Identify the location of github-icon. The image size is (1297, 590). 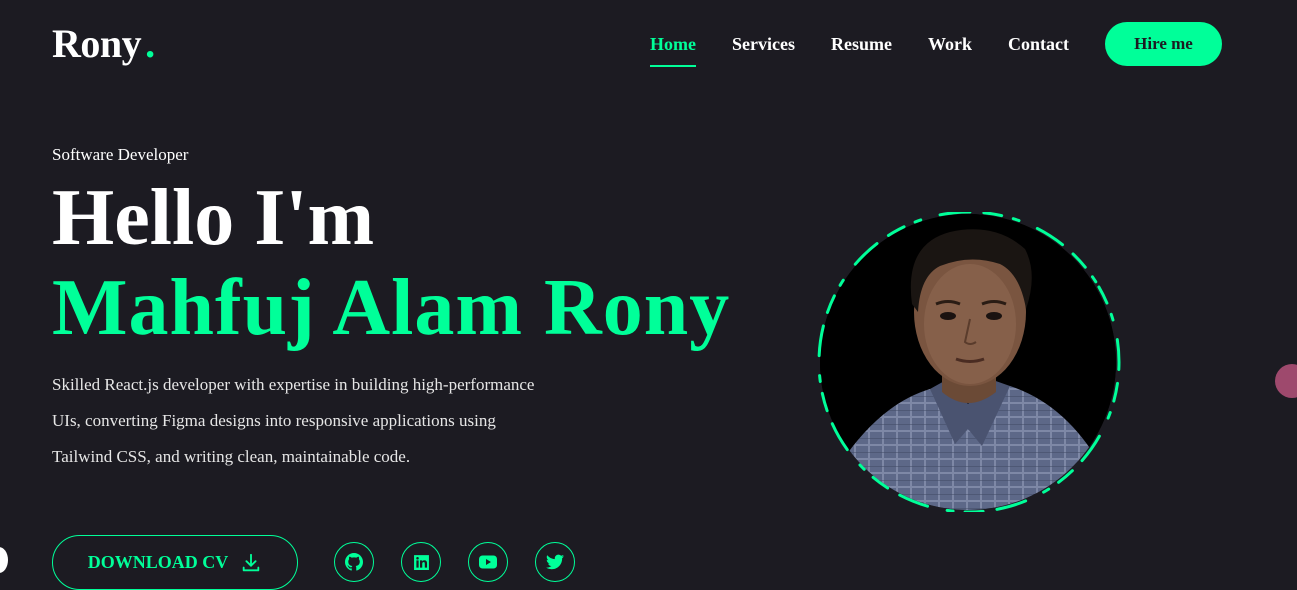
(354, 562).